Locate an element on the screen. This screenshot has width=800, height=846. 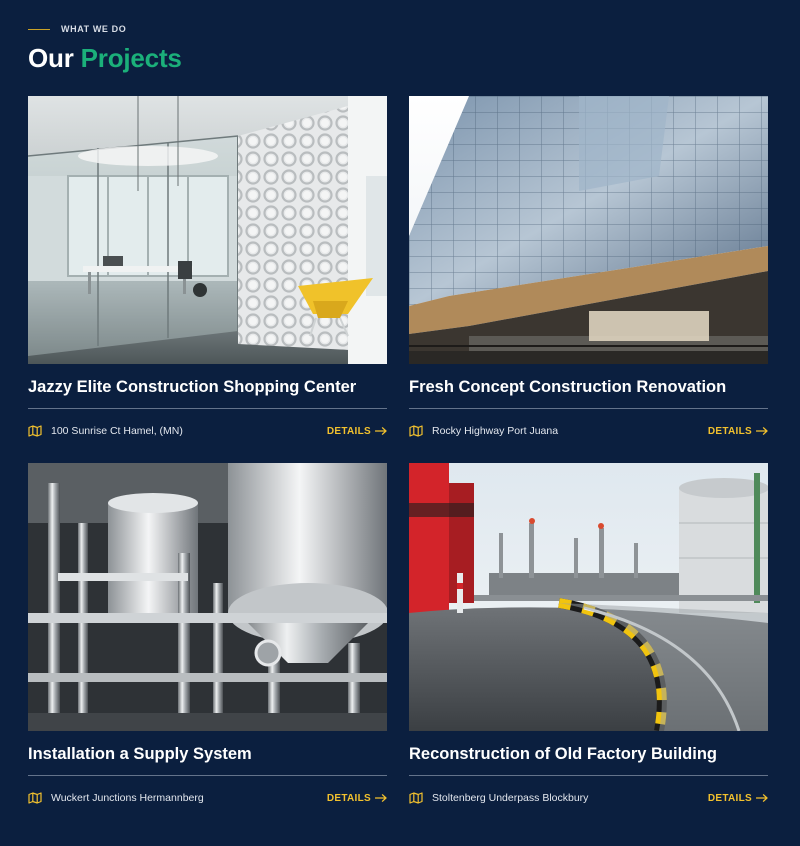
project-title: Fresh Concept Construction Renovation is located at coordinates (588, 387).